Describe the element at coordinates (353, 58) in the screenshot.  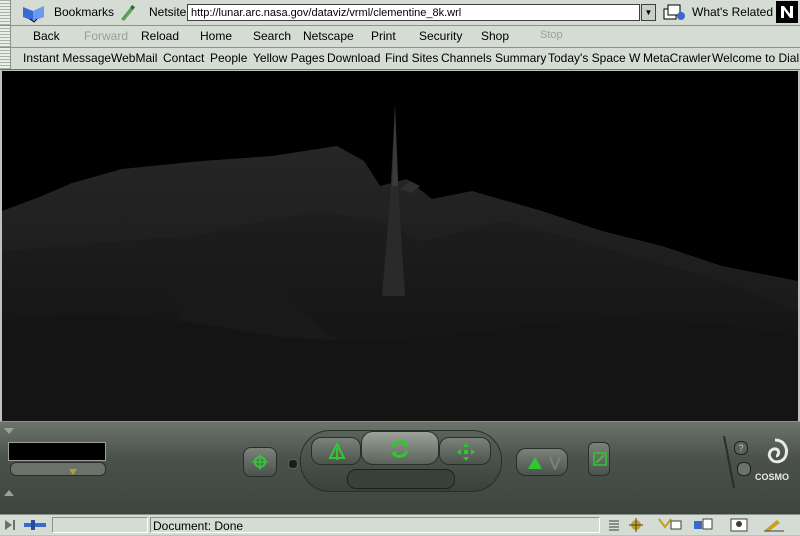
I see `link-download: Download` at that location.